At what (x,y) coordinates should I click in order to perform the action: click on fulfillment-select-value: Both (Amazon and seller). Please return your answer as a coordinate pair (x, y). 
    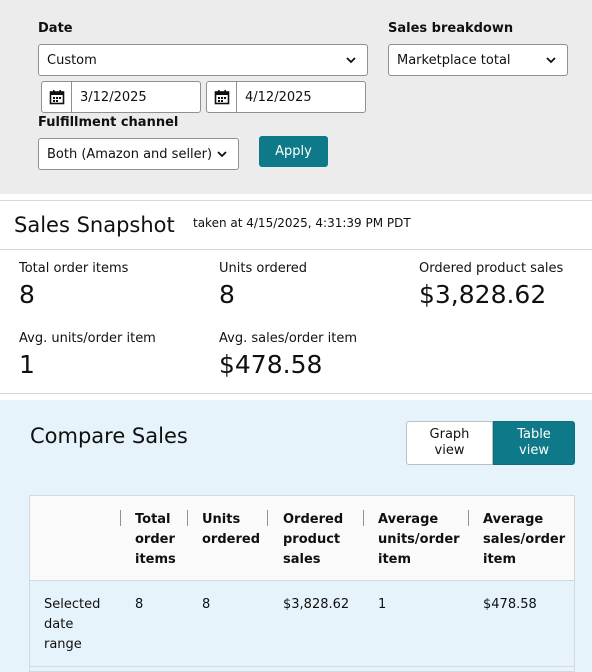
    Looking at the image, I should click on (130, 154).